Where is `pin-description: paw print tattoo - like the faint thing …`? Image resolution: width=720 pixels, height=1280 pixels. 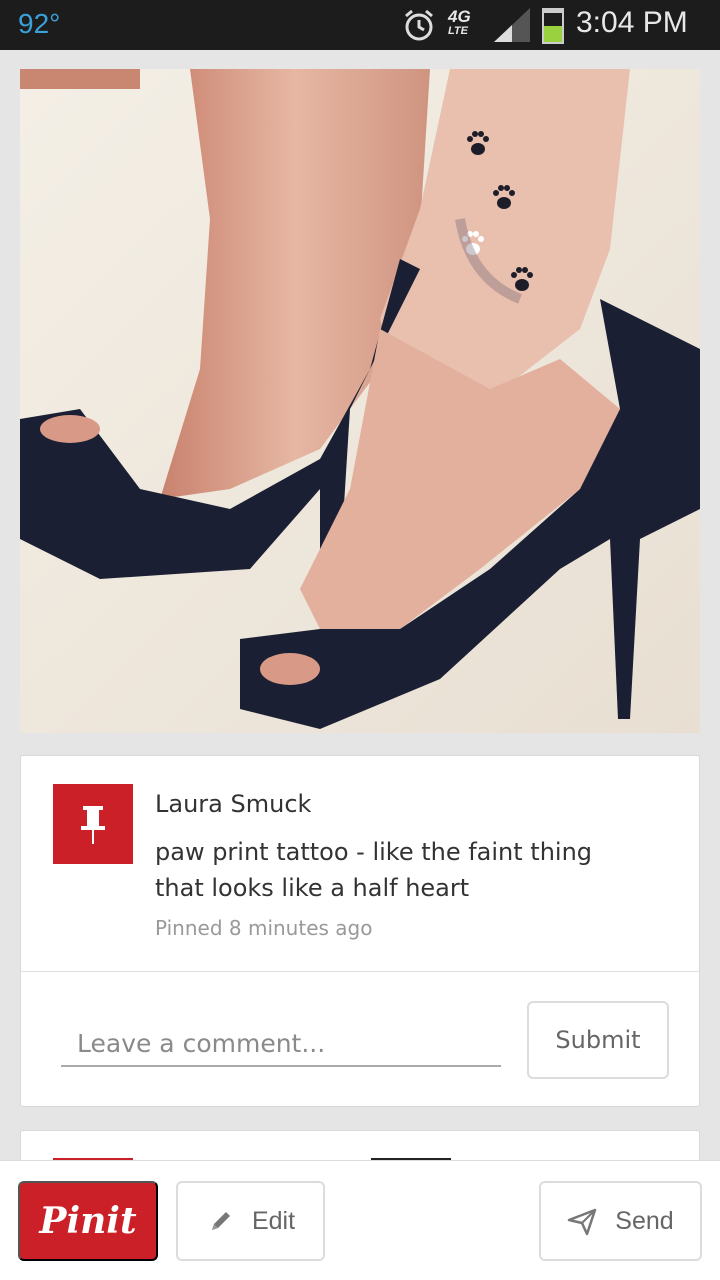
pin-description: paw print tattoo - like the faint thing … is located at coordinates (374, 870).